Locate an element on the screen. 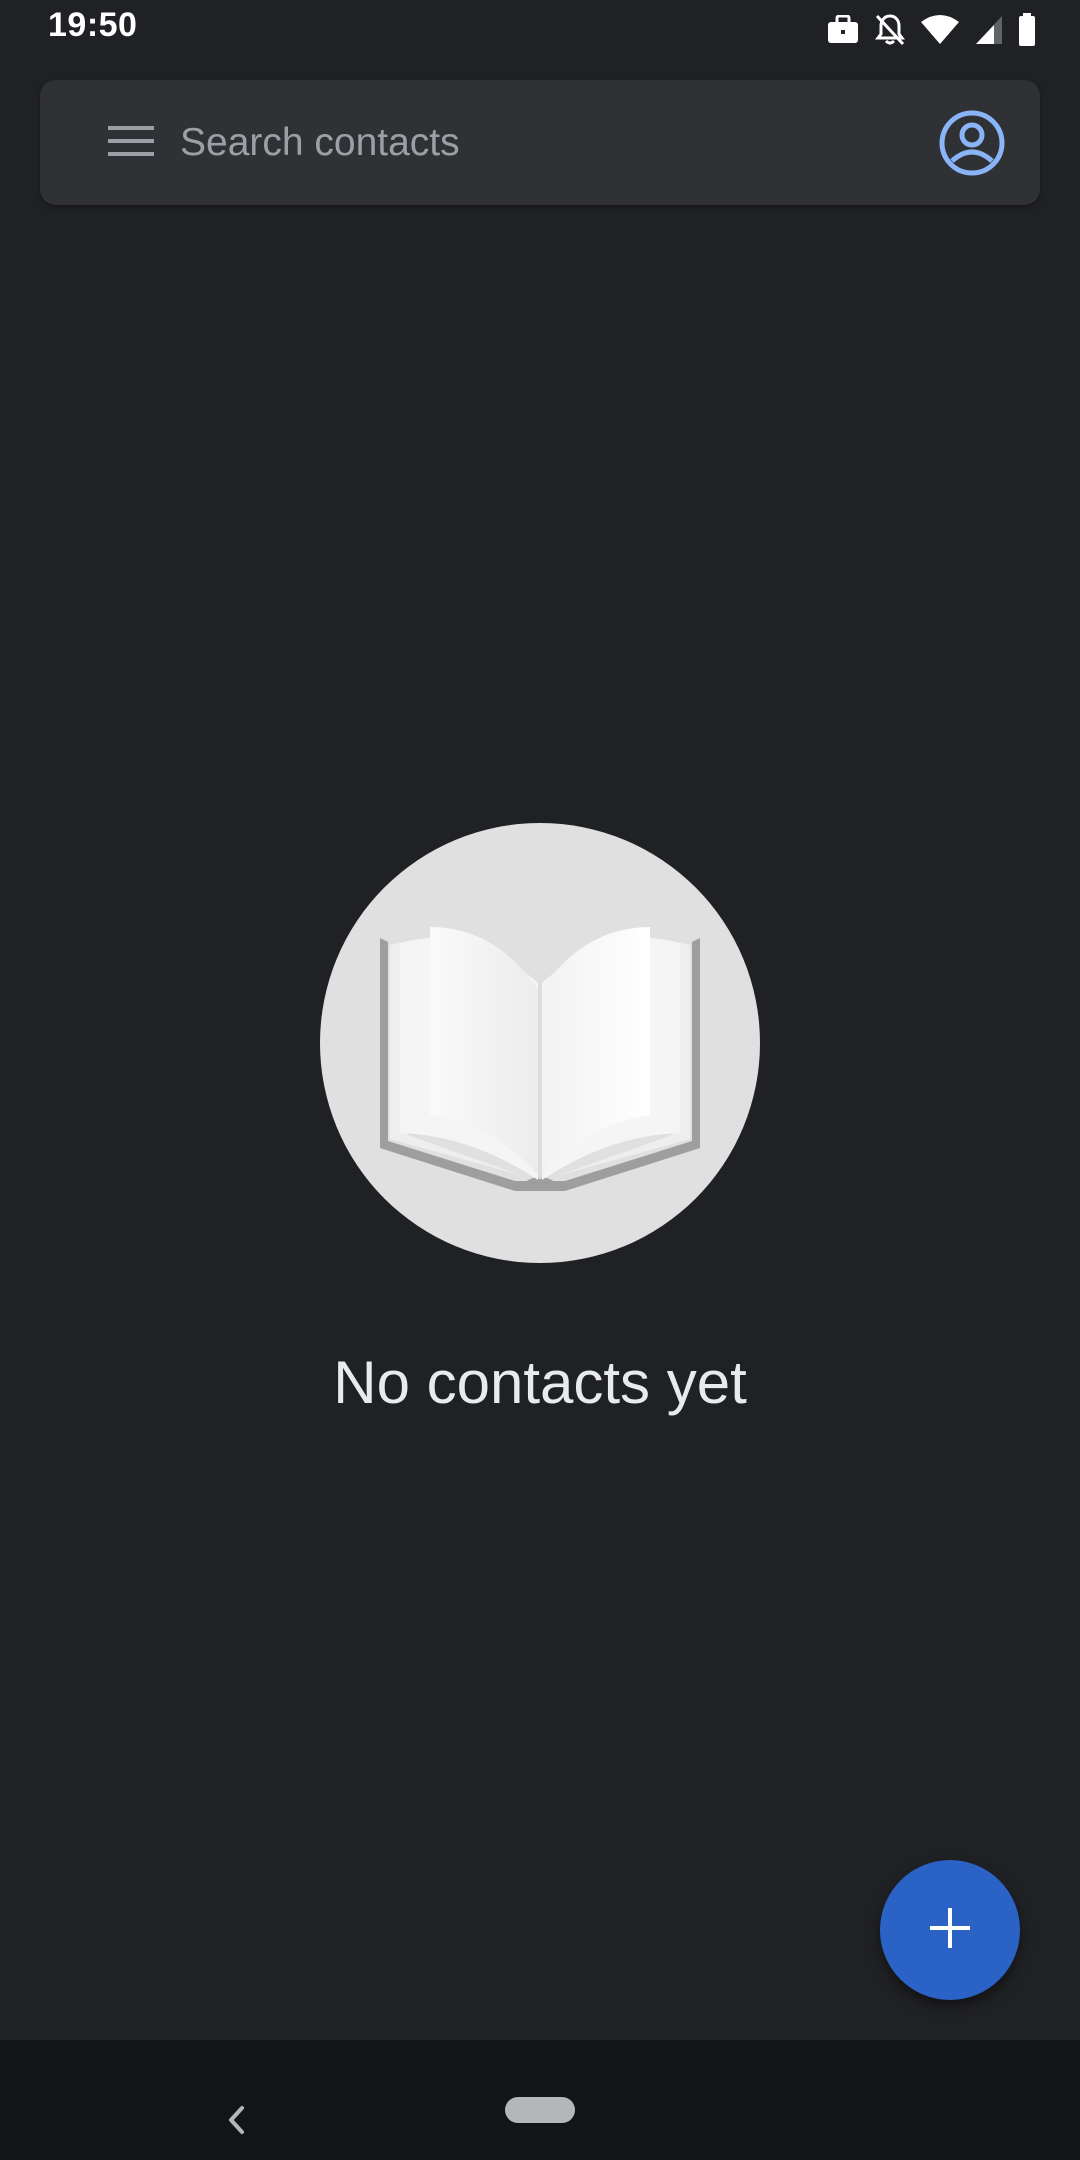 This screenshot has width=1080, height=2160. home-button is located at coordinates (540, 2110).